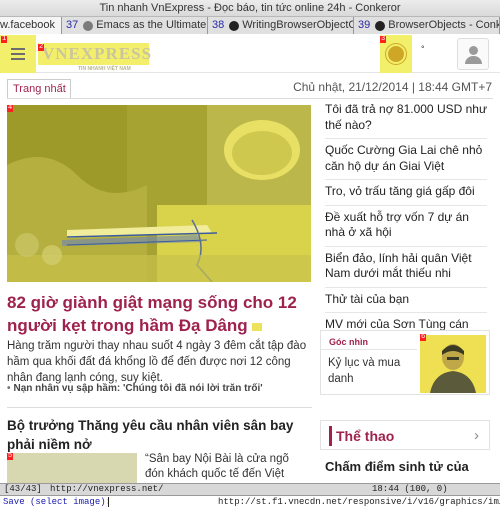 The width and height of the screenshot is (500, 509). Describe the element at coordinates (107, 489) in the screenshot. I see `current-url: http://vnexpress.net/` at that location.